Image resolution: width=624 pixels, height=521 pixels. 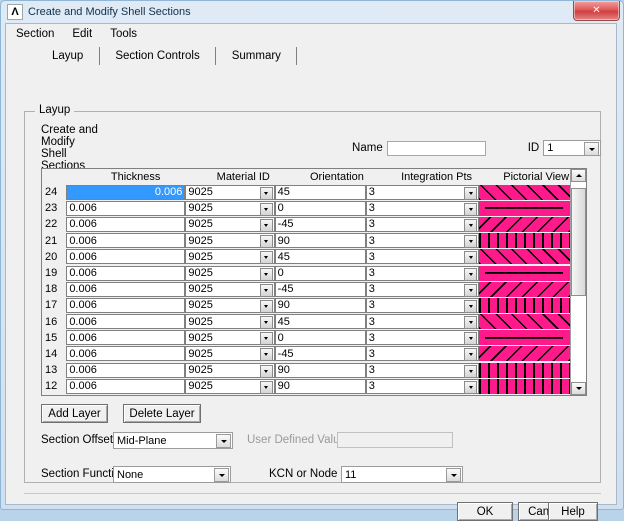 I want to click on tab-layup: Layup, so click(x=67, y=56).